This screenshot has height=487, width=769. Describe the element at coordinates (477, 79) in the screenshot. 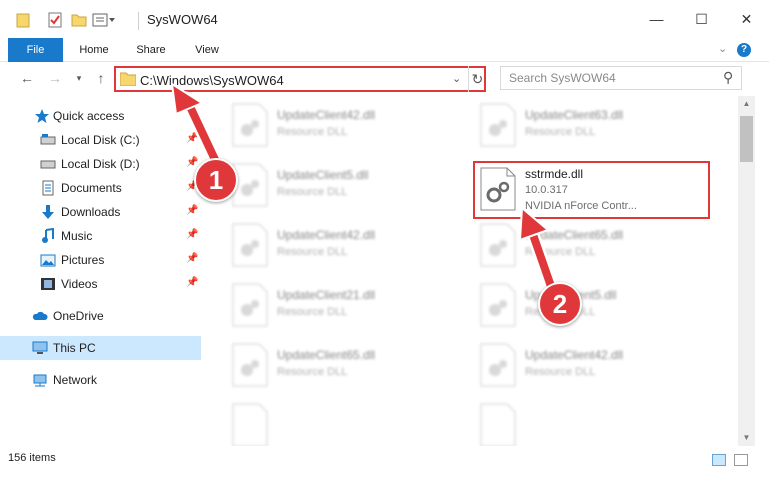

I see `refresh-icon: ↻` at that location.